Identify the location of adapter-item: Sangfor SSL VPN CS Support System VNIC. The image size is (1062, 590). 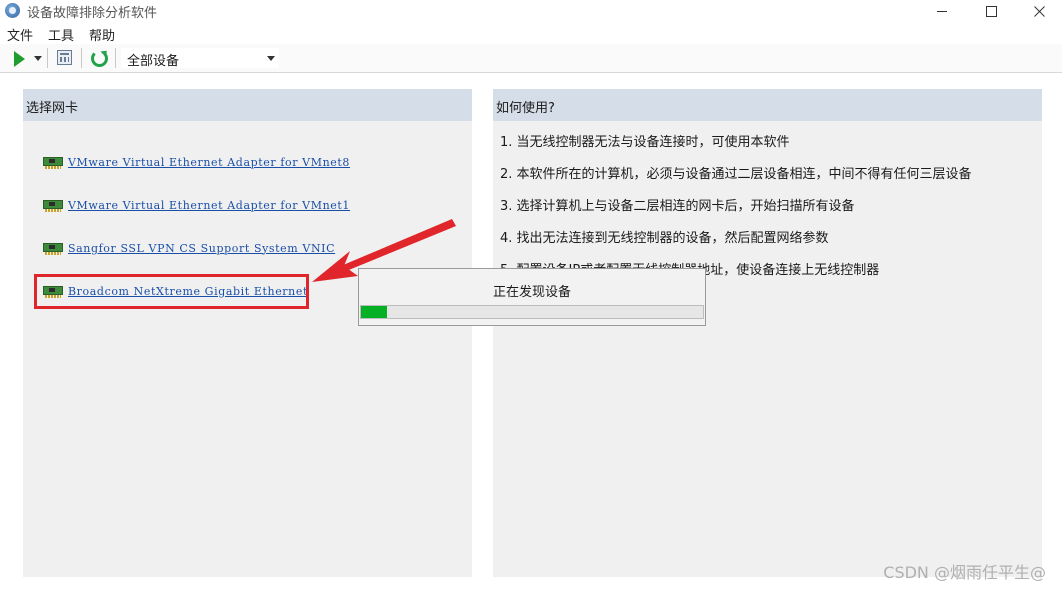
(189, 248).